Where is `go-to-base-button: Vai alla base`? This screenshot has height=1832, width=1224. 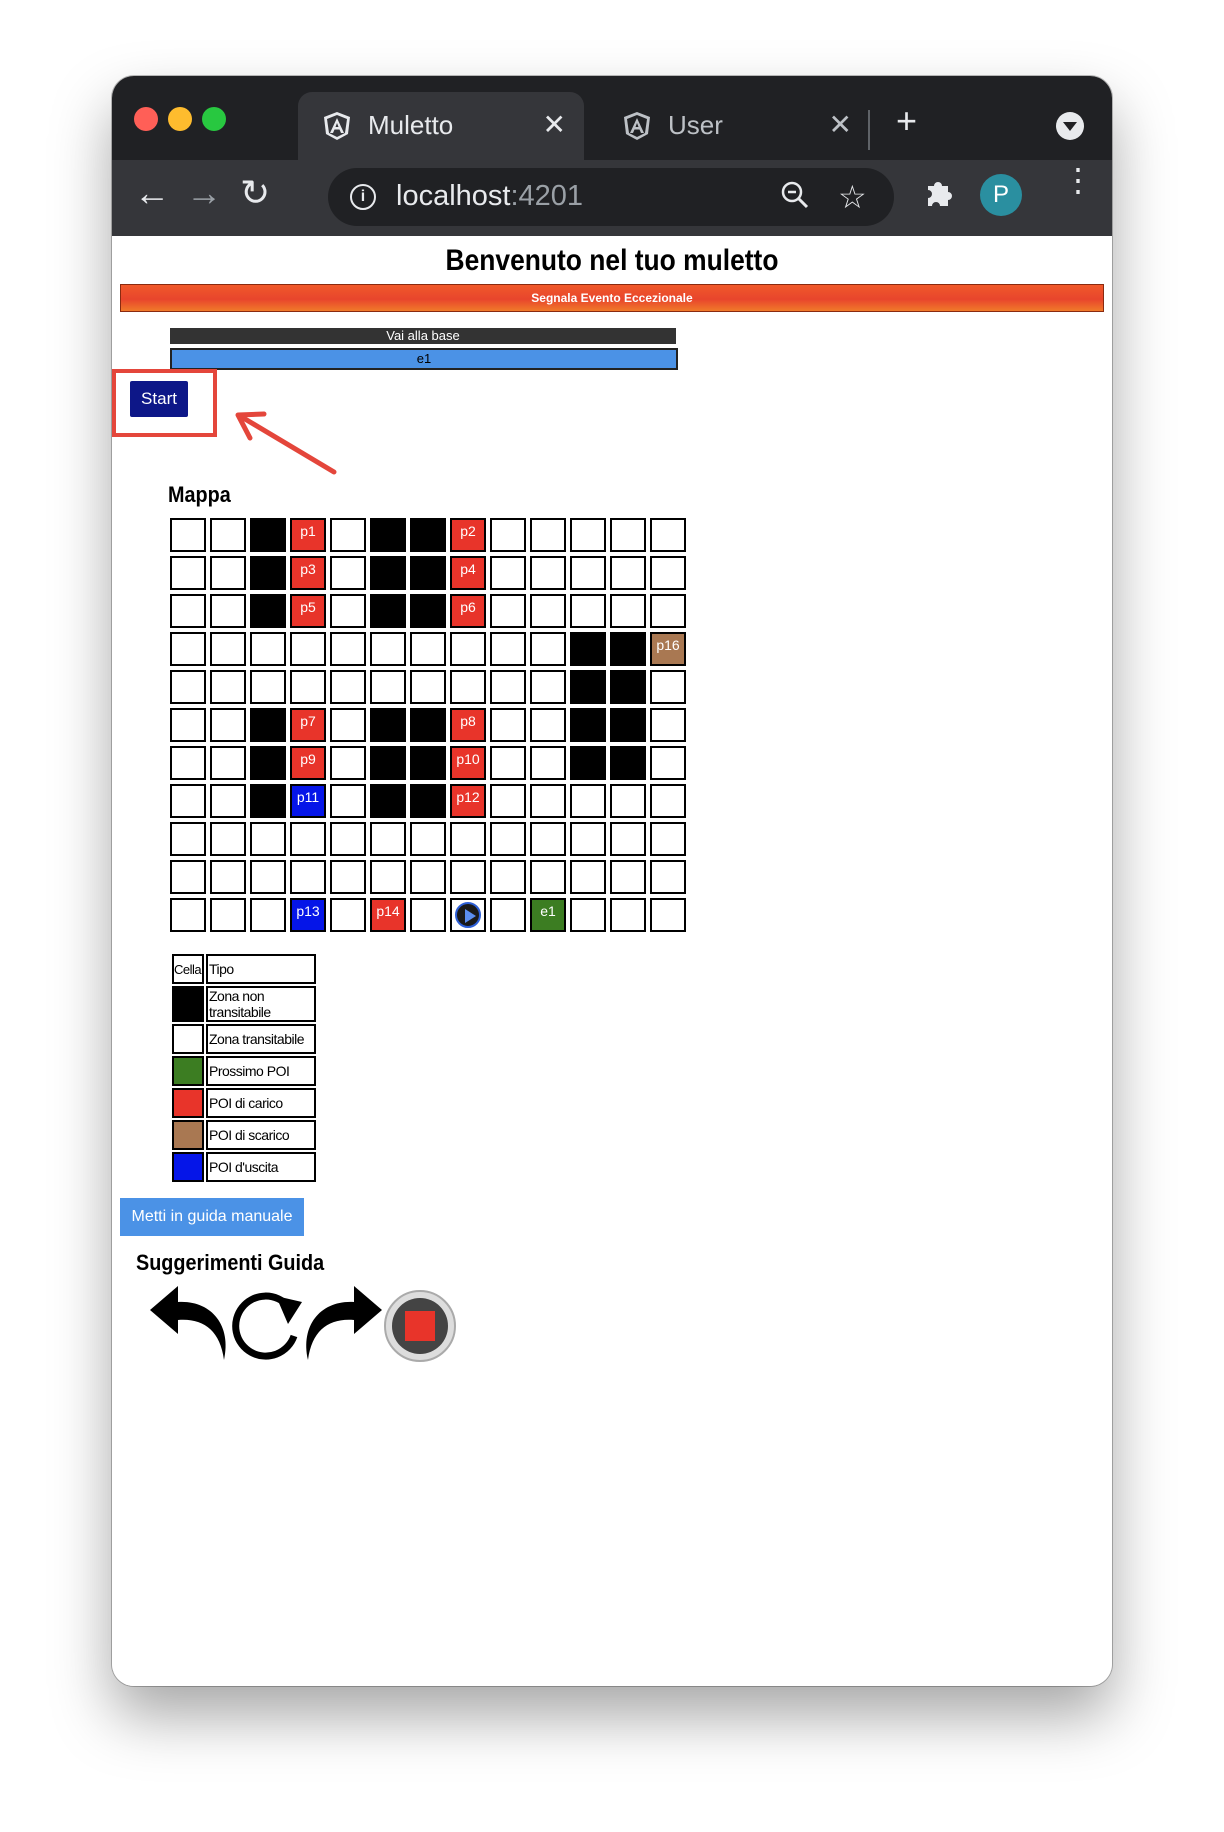 go-to-base-button: Vai alla base is located at coordinates (423, 336).